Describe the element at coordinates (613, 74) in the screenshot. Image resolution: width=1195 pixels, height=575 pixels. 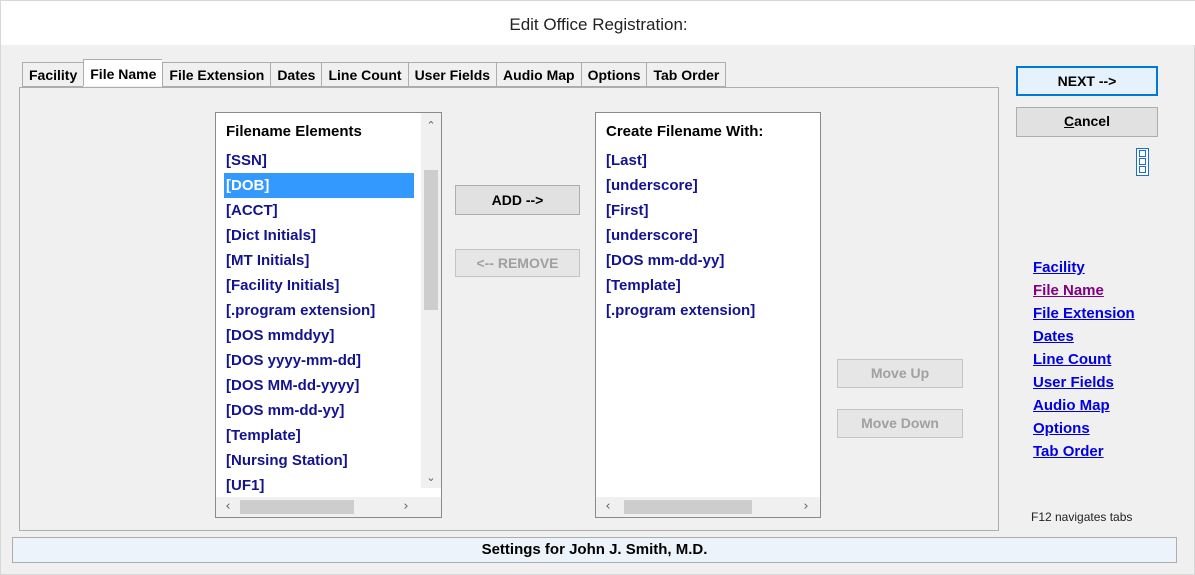
I see `tab-options: Options` at that location.